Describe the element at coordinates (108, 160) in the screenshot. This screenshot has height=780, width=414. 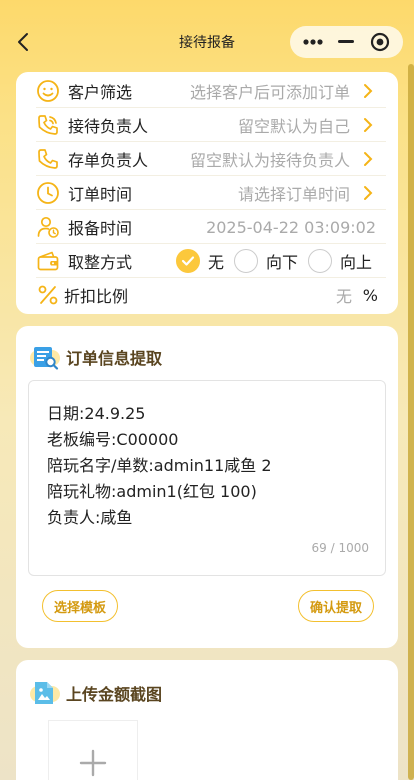
I see `deposit-owner-label: 存单负责人` at that location.